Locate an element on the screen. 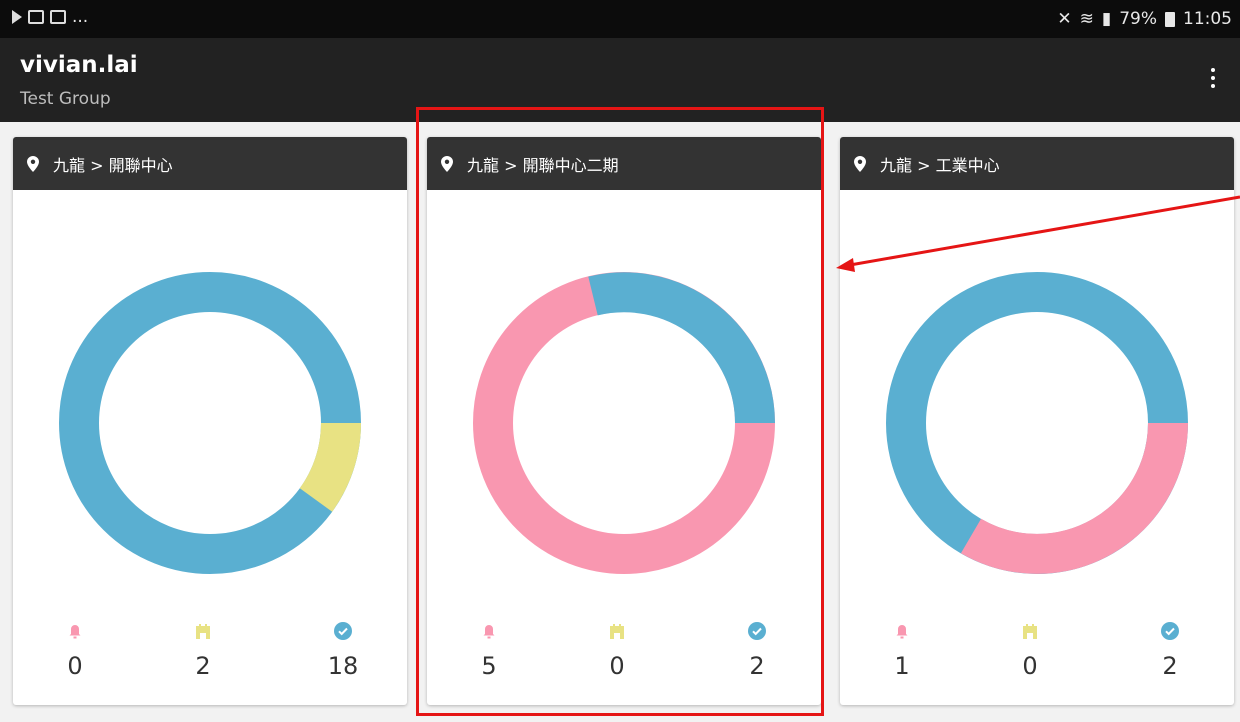  stat-fault: 2 is located at coordinates (203, 651).